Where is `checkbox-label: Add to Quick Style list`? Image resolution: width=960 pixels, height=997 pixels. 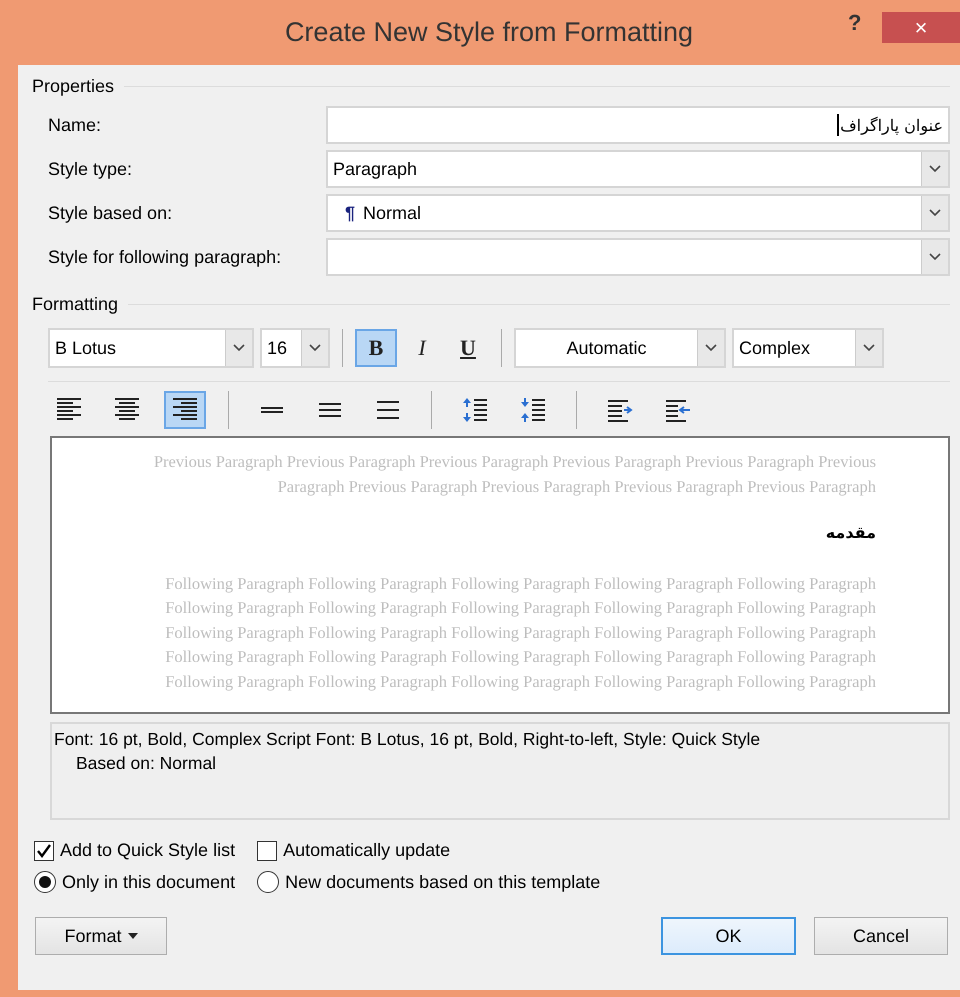
checkbox-label: Add to Quick Style list is located at coordinates (148, 850).